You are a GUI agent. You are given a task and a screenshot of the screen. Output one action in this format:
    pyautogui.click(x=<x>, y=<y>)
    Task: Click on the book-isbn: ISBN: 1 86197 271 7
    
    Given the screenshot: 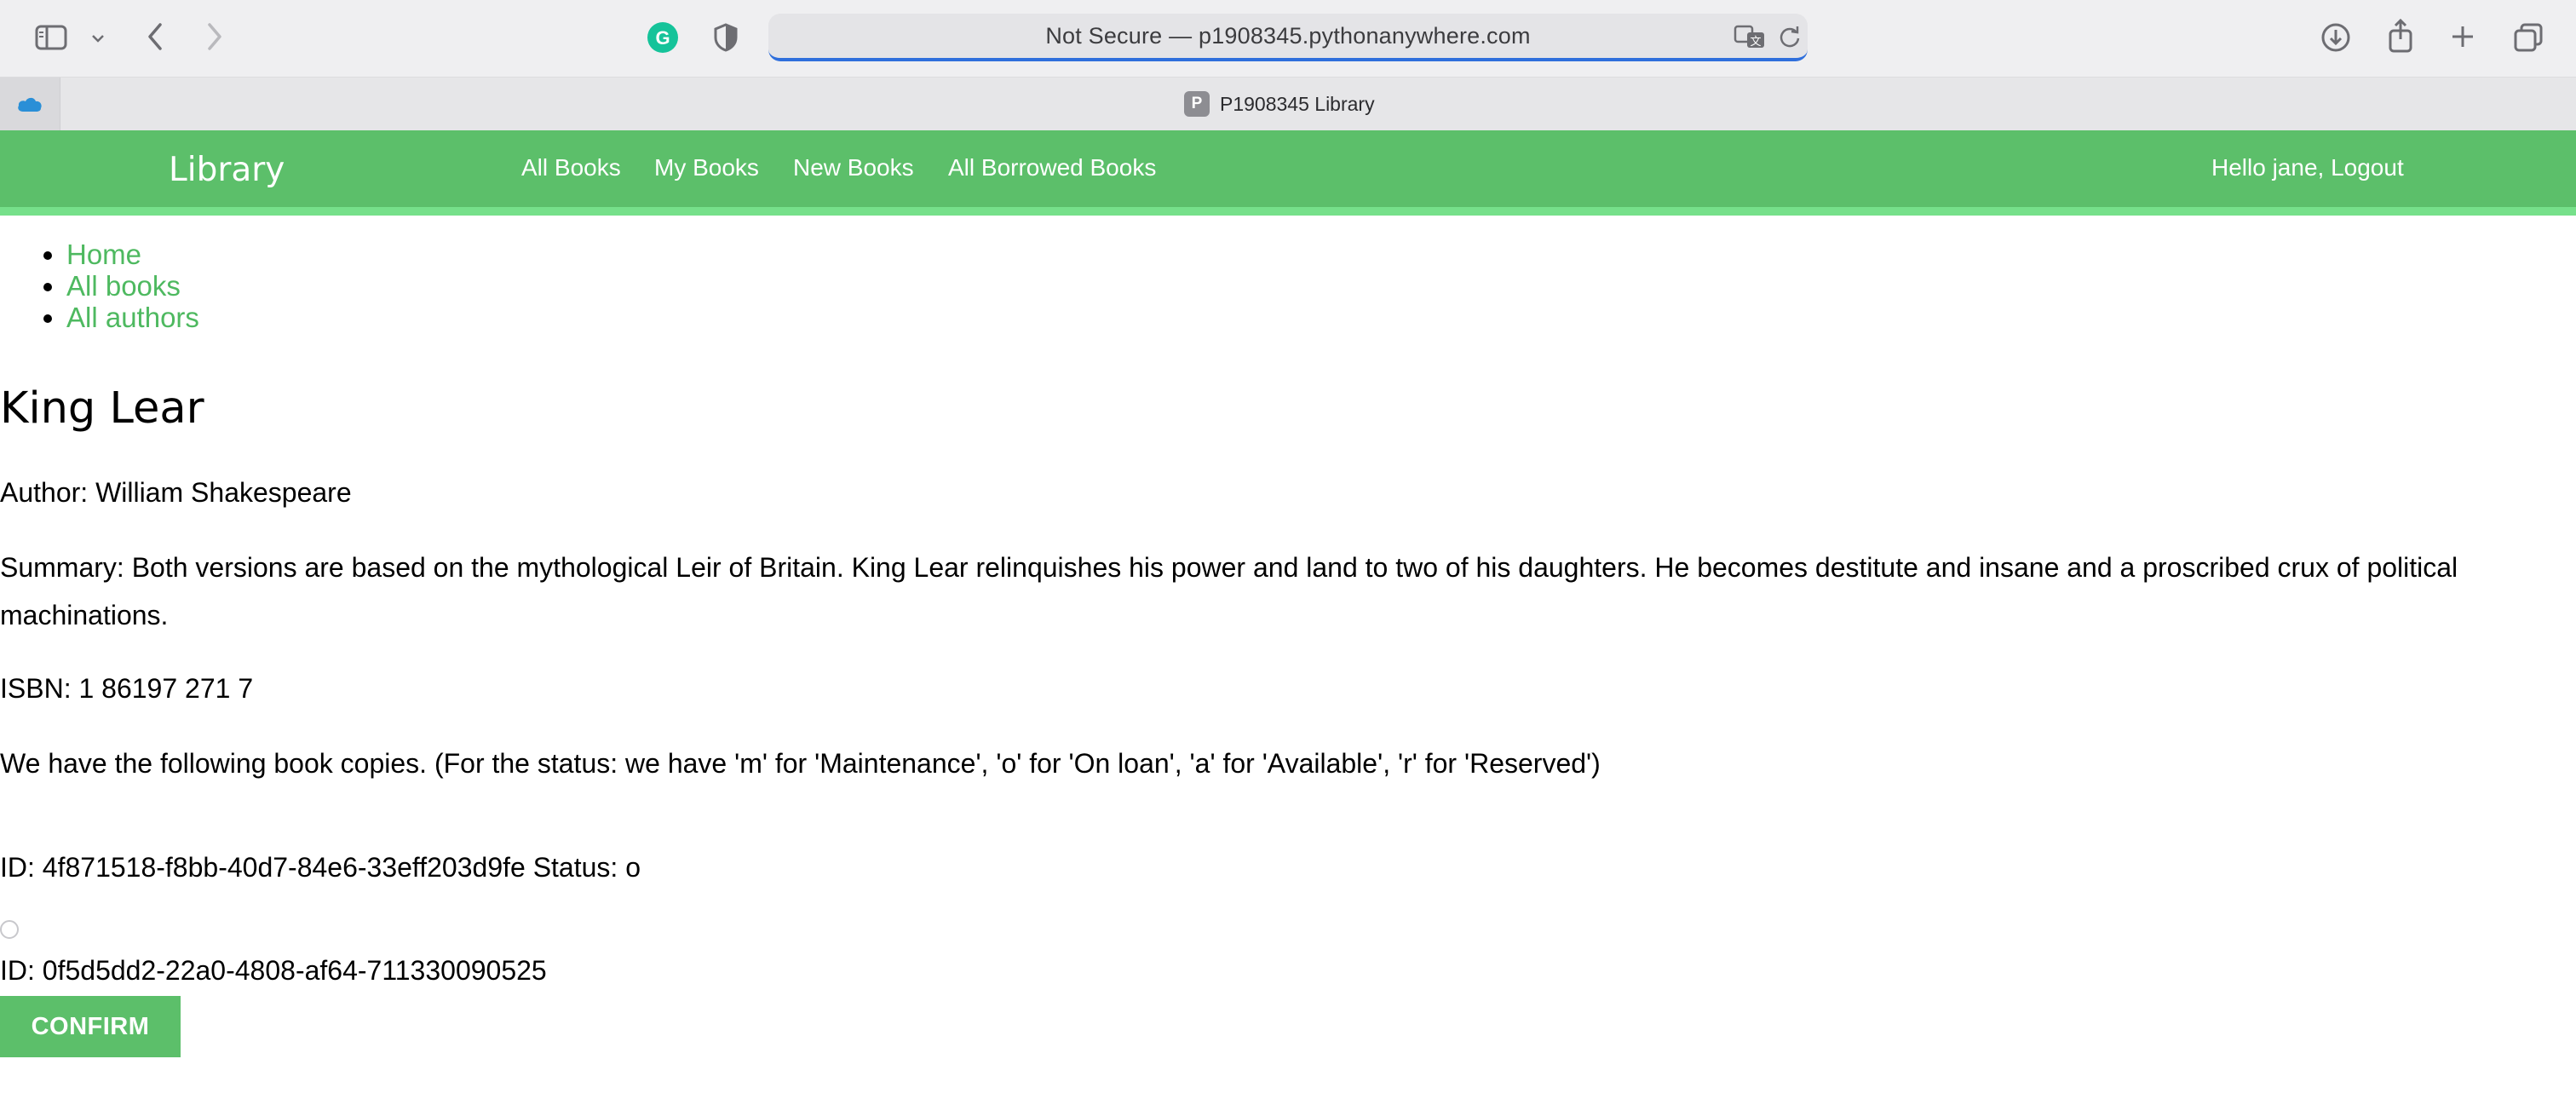 What is the action you would take?
    pyautogui.click(x=127, y=688)
    